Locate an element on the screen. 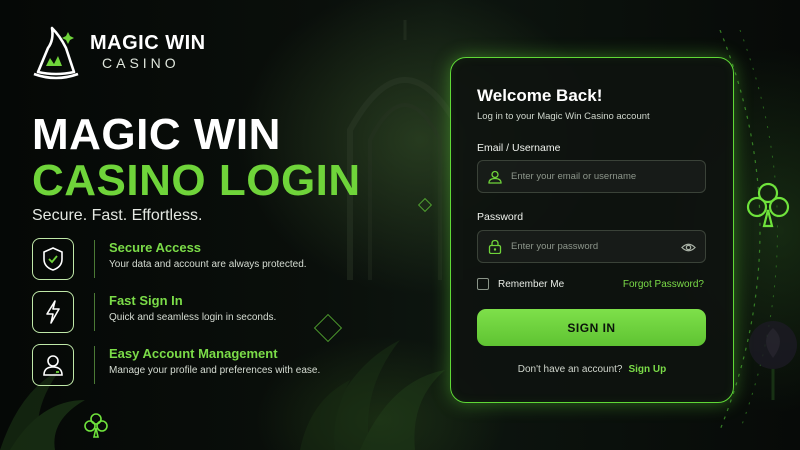 The height and width of the screenshot is (450, 800). sign-in-button: SIGN IN is located at coordinates (591, 327).